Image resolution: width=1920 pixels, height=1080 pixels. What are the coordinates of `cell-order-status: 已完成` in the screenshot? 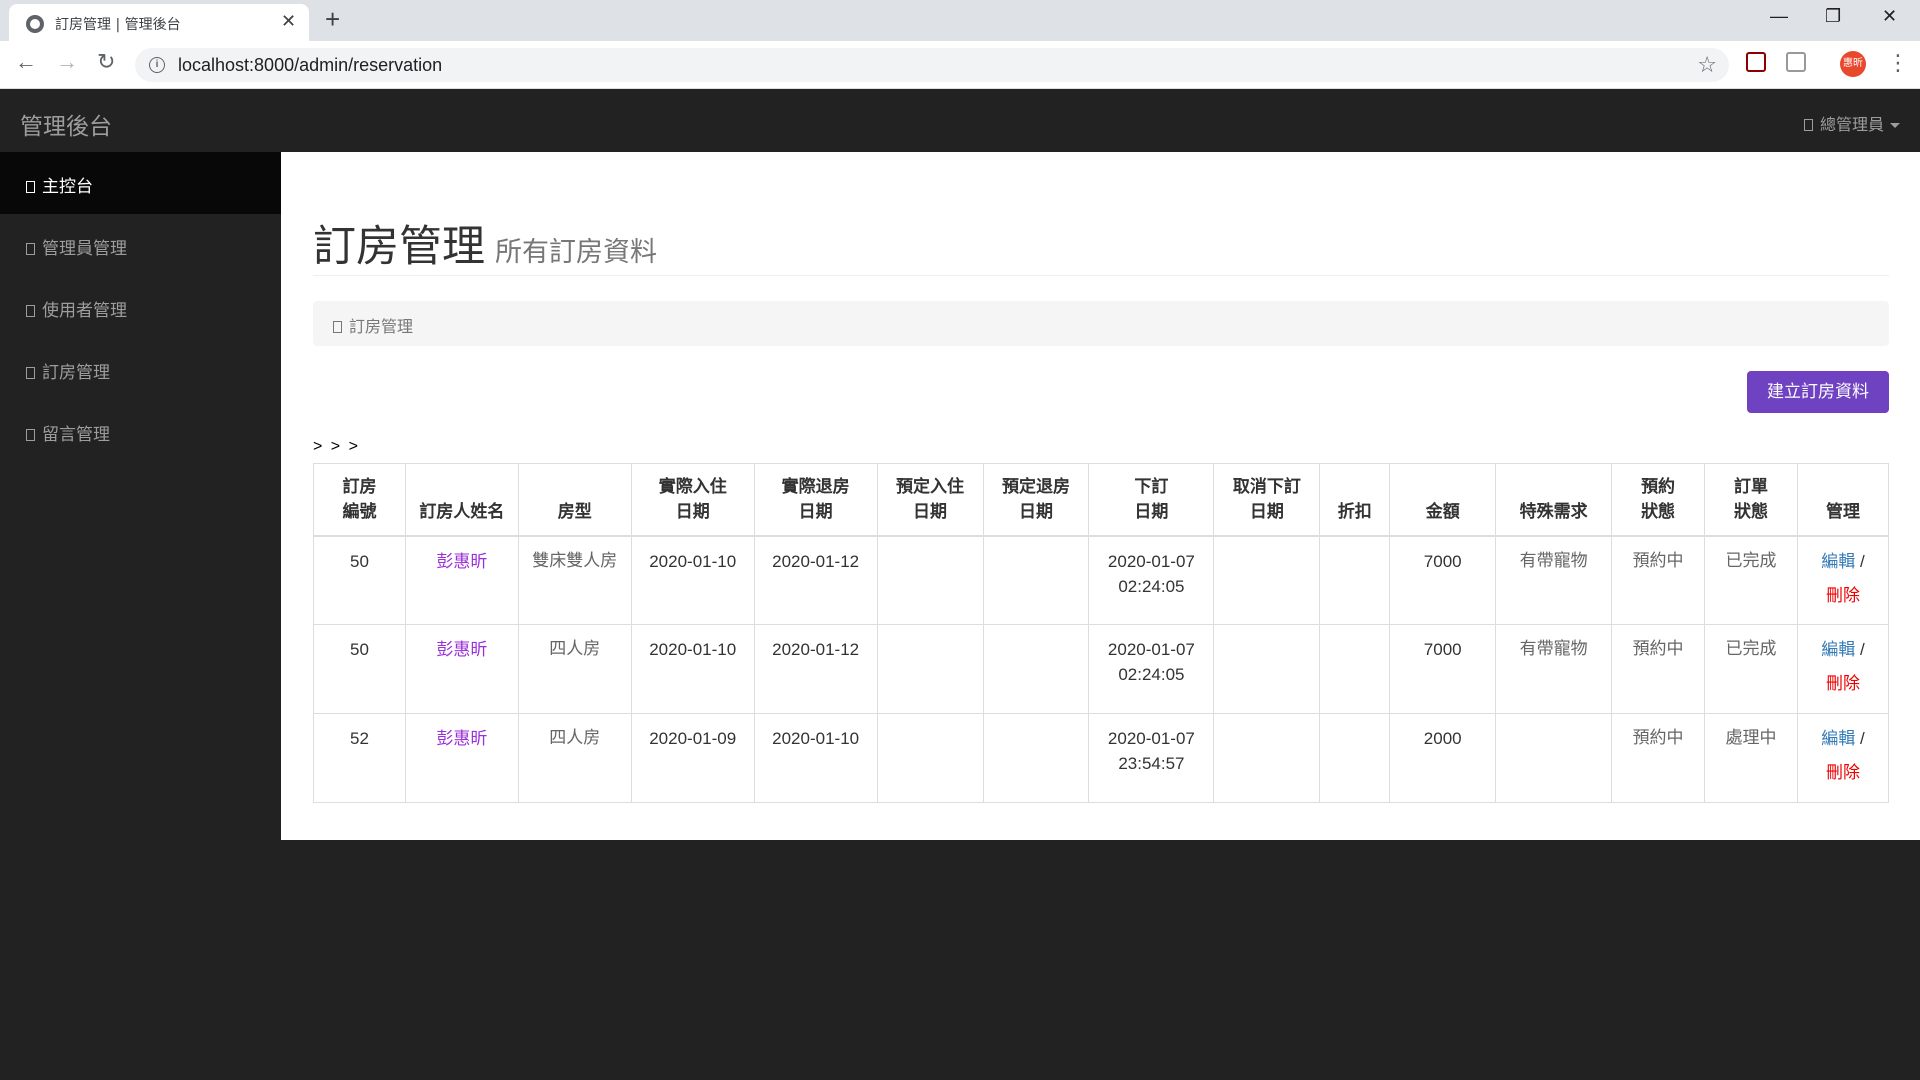 It's located at (1751, 669).